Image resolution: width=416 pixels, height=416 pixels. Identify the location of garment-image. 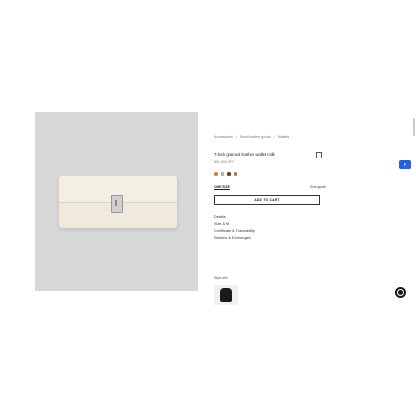
(226, 295).